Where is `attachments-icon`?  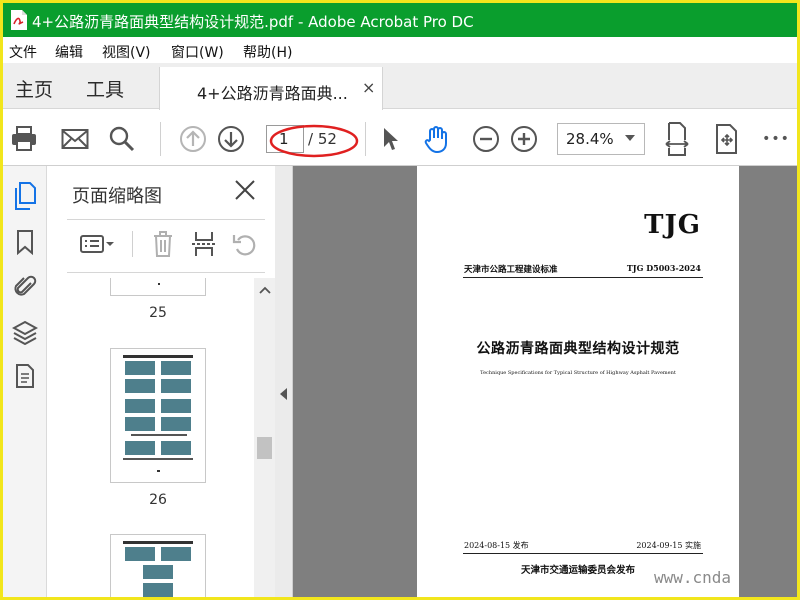 attachments-icon is located at coordinates (25, 286).